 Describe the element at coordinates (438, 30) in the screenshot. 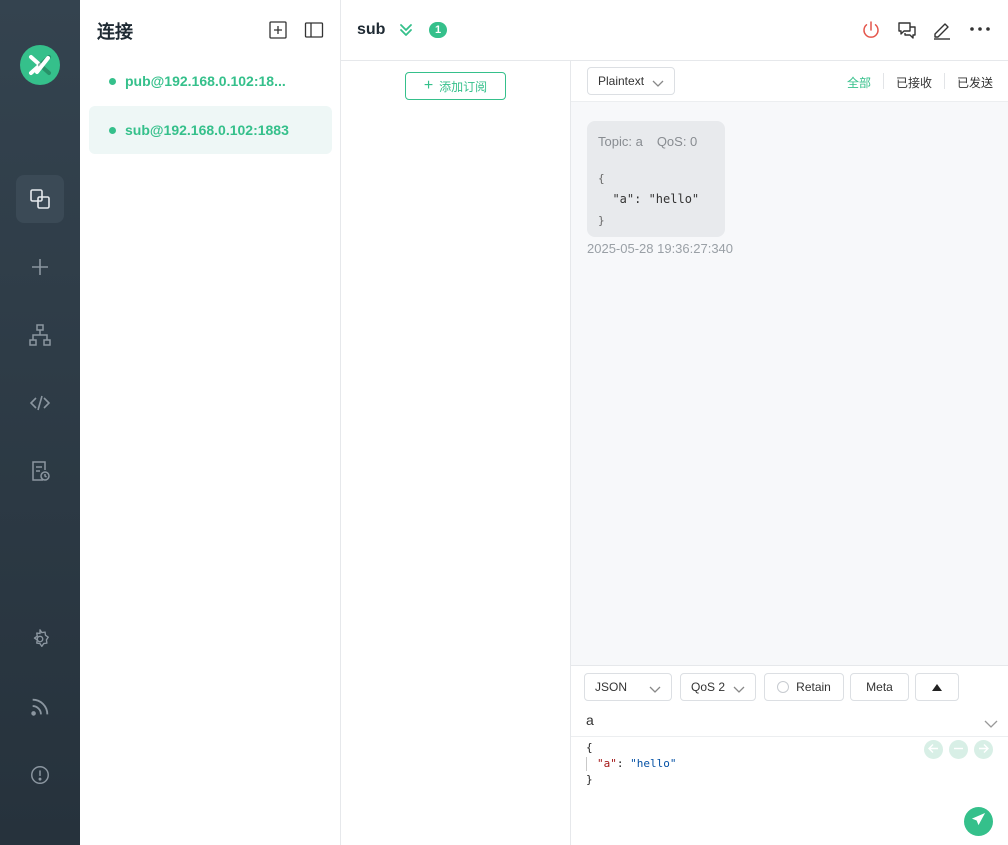

I see `subscription-count-badge: 1` at that location.